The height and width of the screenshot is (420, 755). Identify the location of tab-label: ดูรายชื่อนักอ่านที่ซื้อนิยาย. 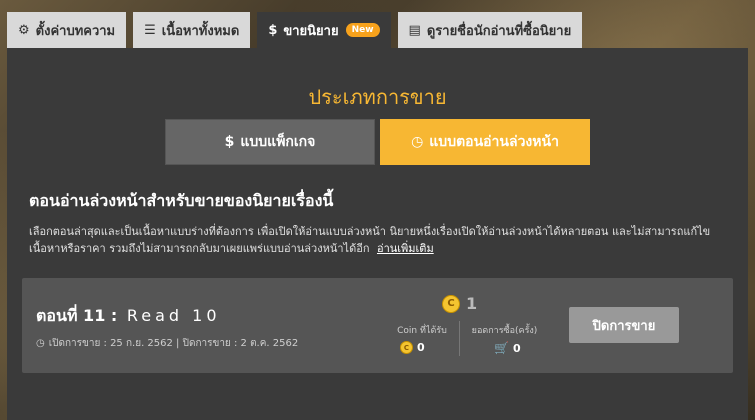
(499, 31).